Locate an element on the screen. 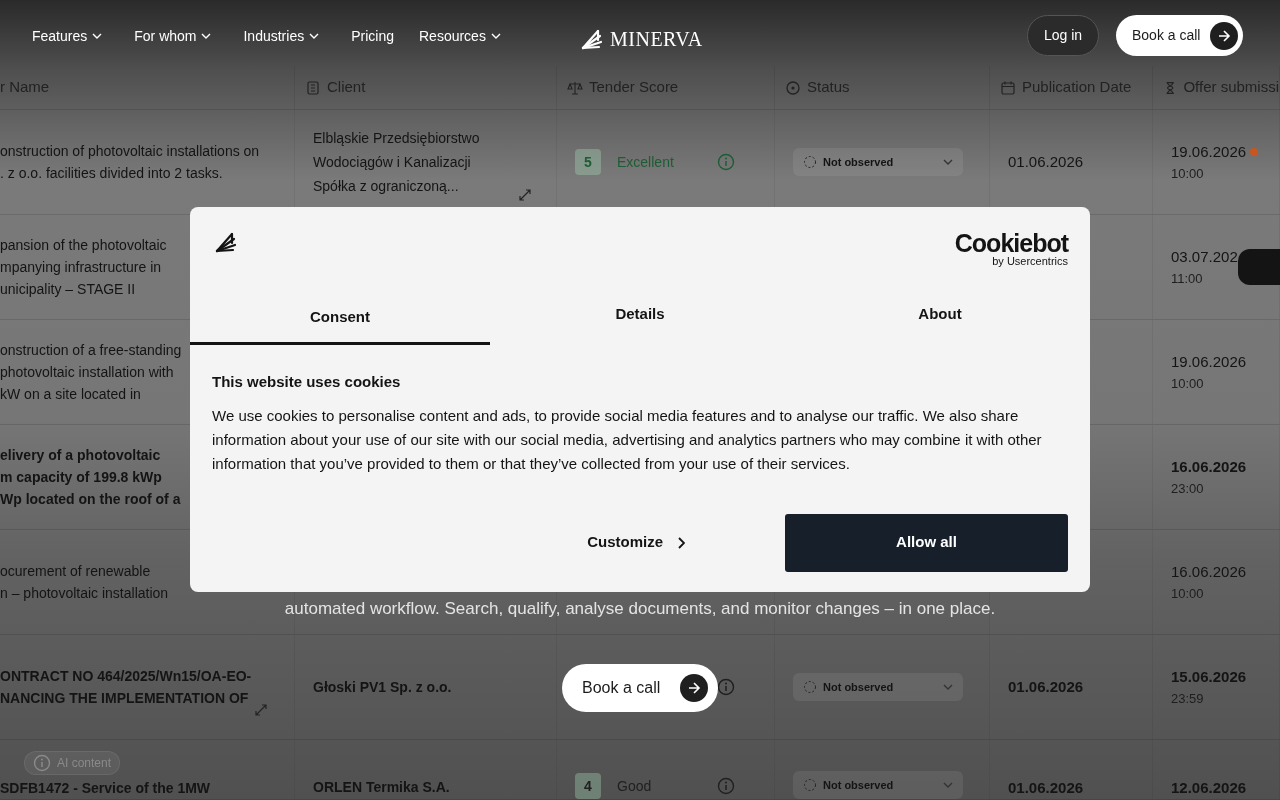  tender-name: ONTRACT NO 464/2025/Wn15/OA-EO- is located at coordinates (126, 676).